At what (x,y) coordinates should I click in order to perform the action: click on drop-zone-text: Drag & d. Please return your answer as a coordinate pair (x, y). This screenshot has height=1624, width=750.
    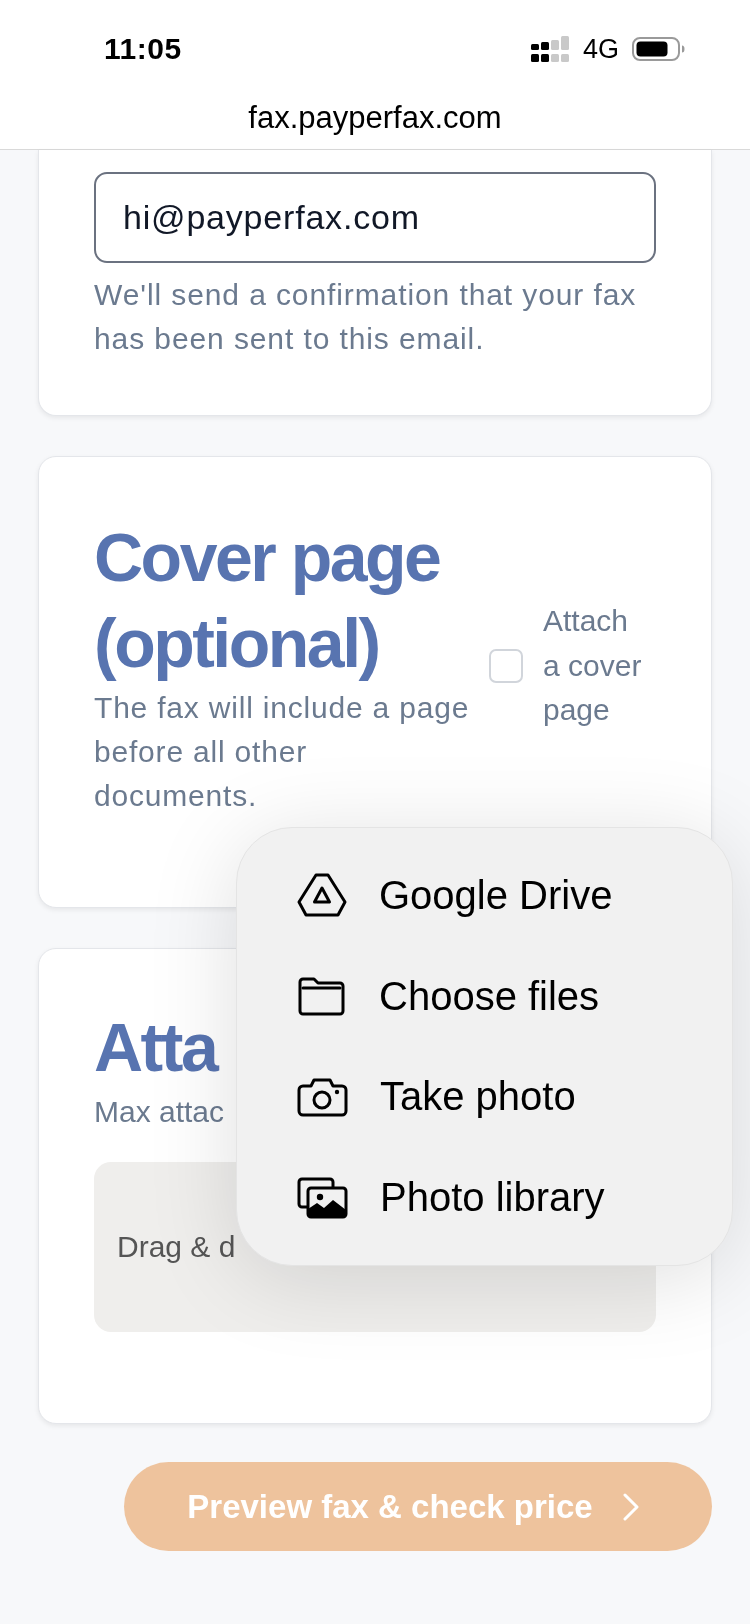
    Looking at the image, I should click on (176, 1247).